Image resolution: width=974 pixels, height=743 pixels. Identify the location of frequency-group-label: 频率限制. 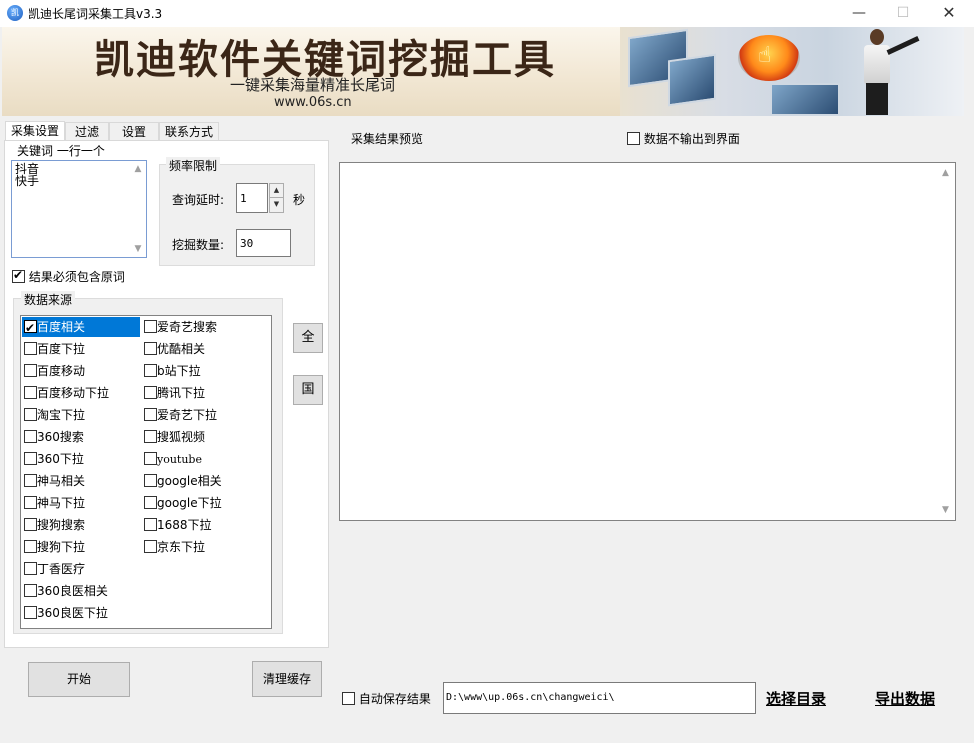
(193, 165).